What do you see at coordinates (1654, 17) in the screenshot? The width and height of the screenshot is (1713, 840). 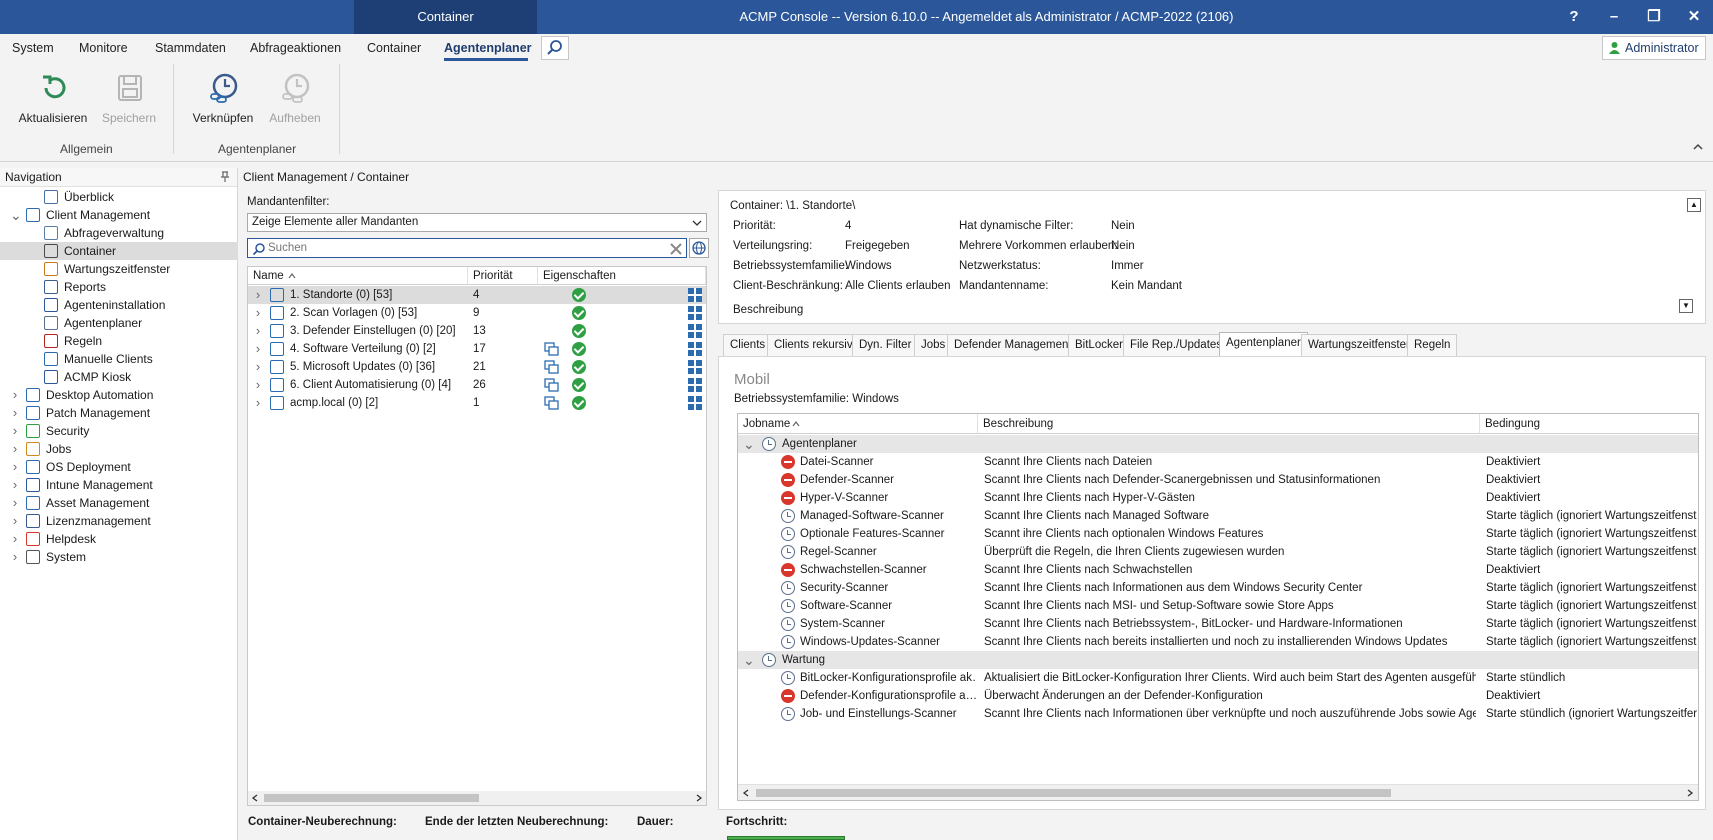 I see `restore-button: ❐` at bounding box center [1654, 17].